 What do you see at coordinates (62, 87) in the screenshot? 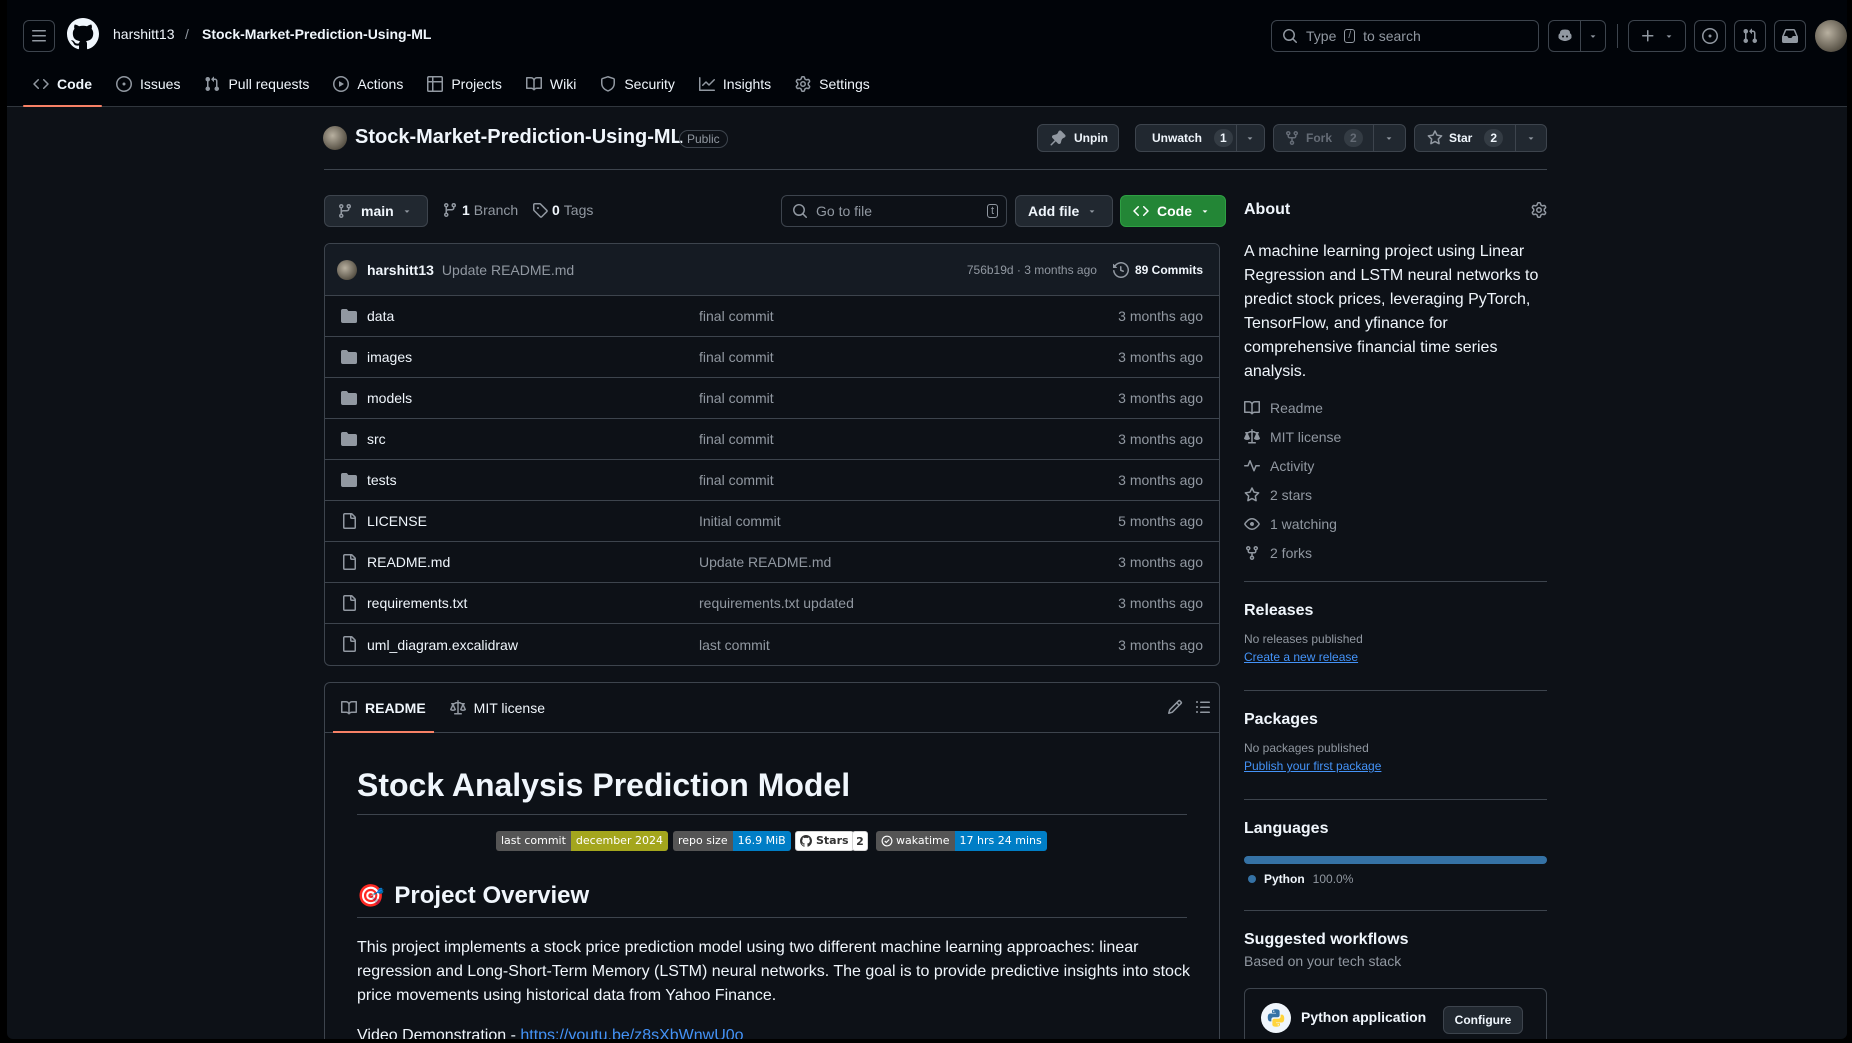
I see `tab-code: Code` at bounding box center [62, 87].